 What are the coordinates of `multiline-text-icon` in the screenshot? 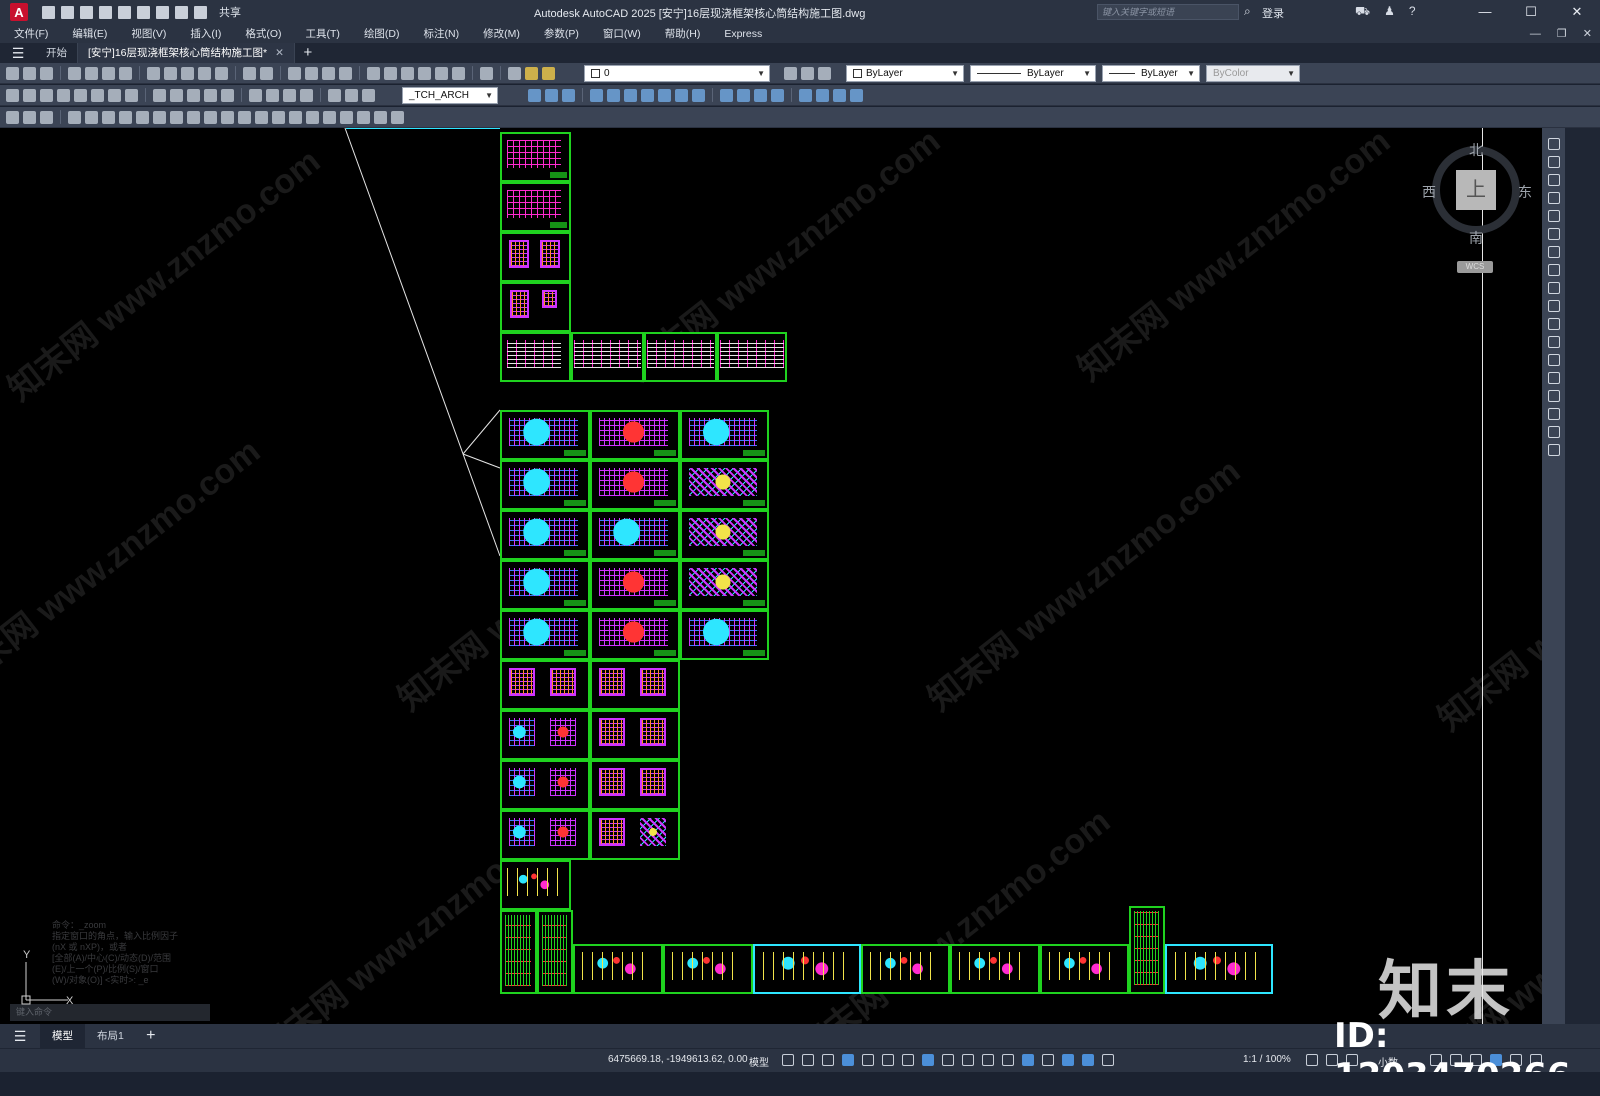 It's located at (380, 117).